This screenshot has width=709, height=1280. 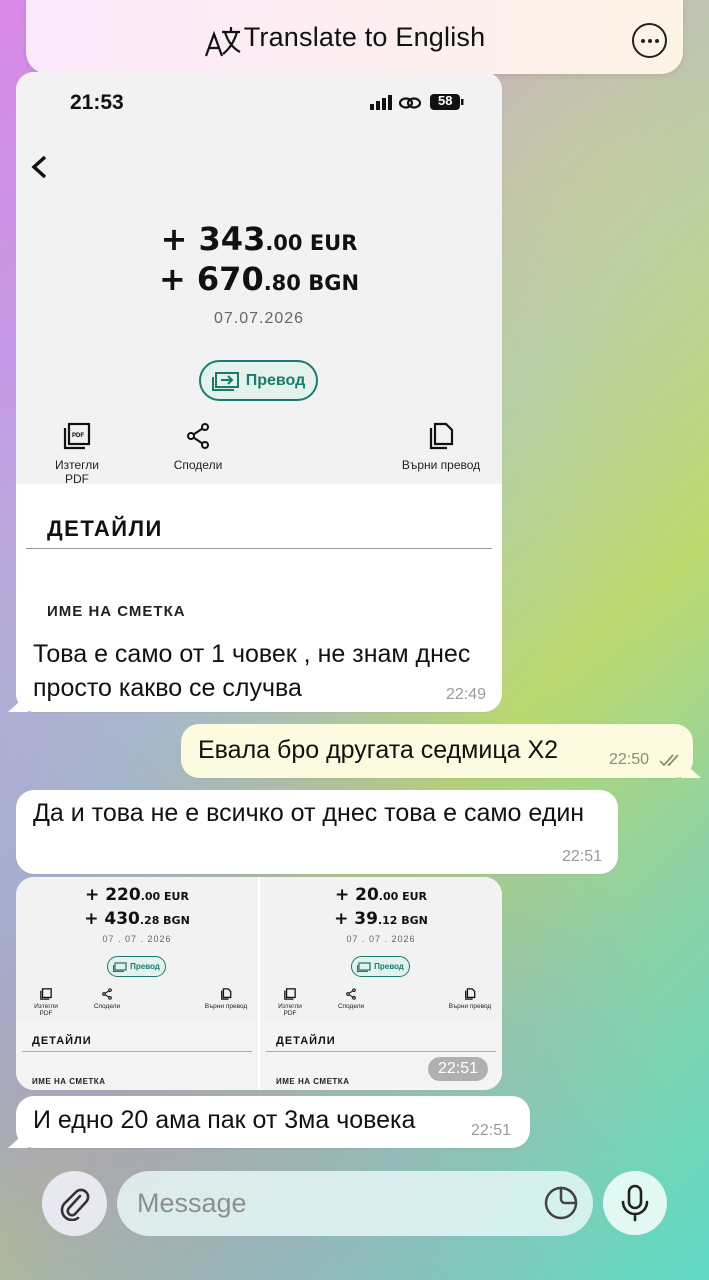 I want to click on amount-bgn-dec: .12 BGN, so click(x=402, y=920).